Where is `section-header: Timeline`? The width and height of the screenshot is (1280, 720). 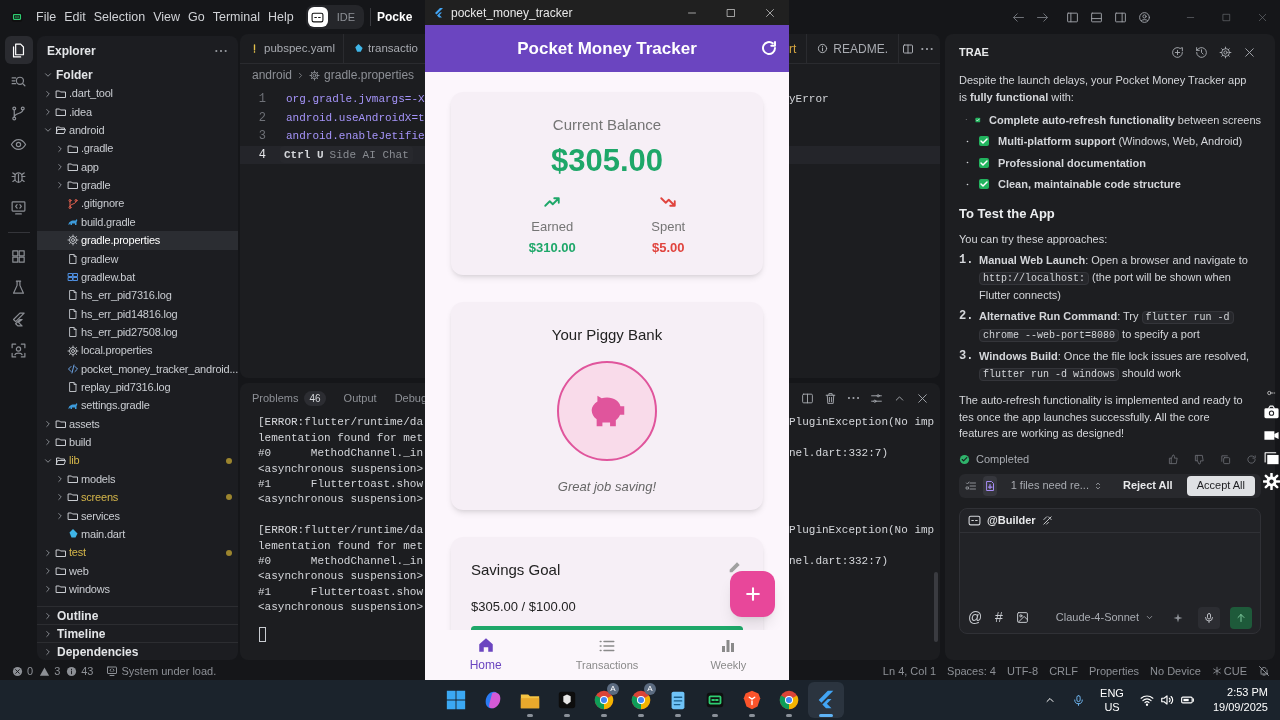 section-header: Timeline is located at coordinates (137, 633).